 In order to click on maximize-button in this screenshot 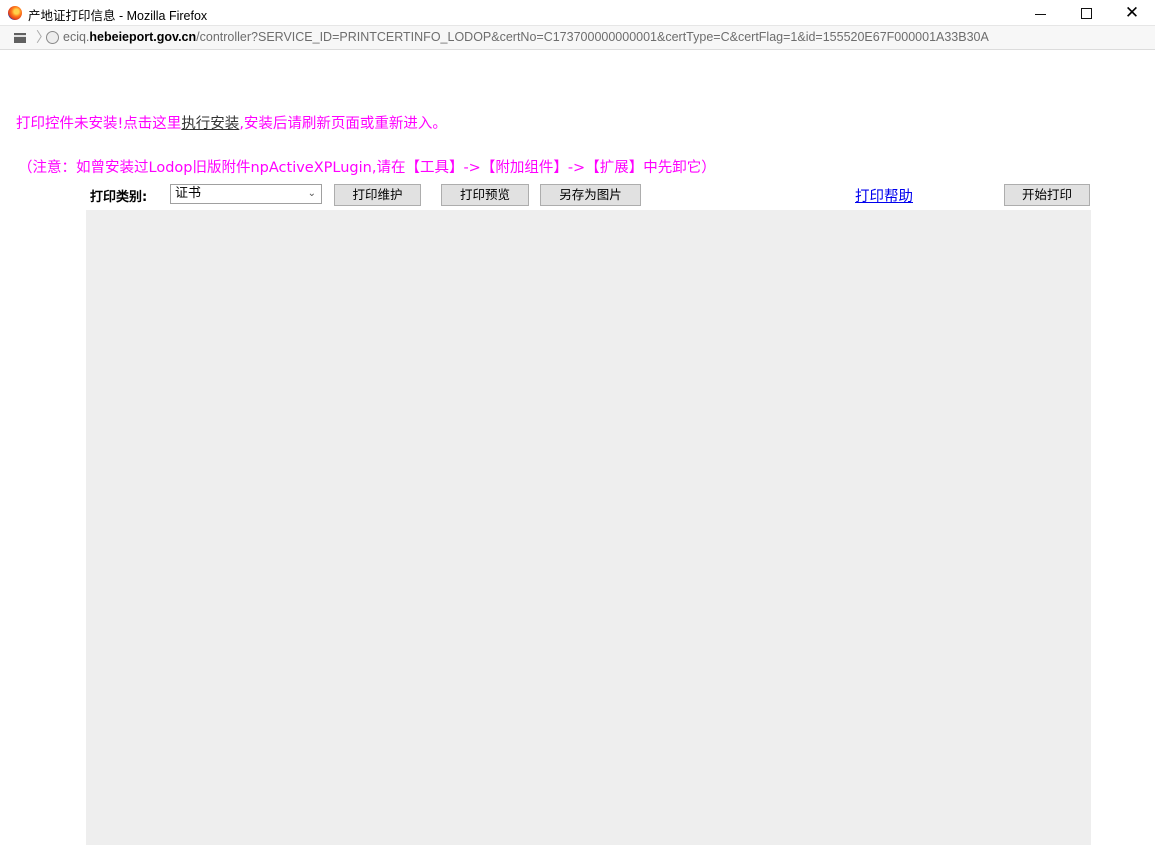, I will do `click(1086, 13)`.